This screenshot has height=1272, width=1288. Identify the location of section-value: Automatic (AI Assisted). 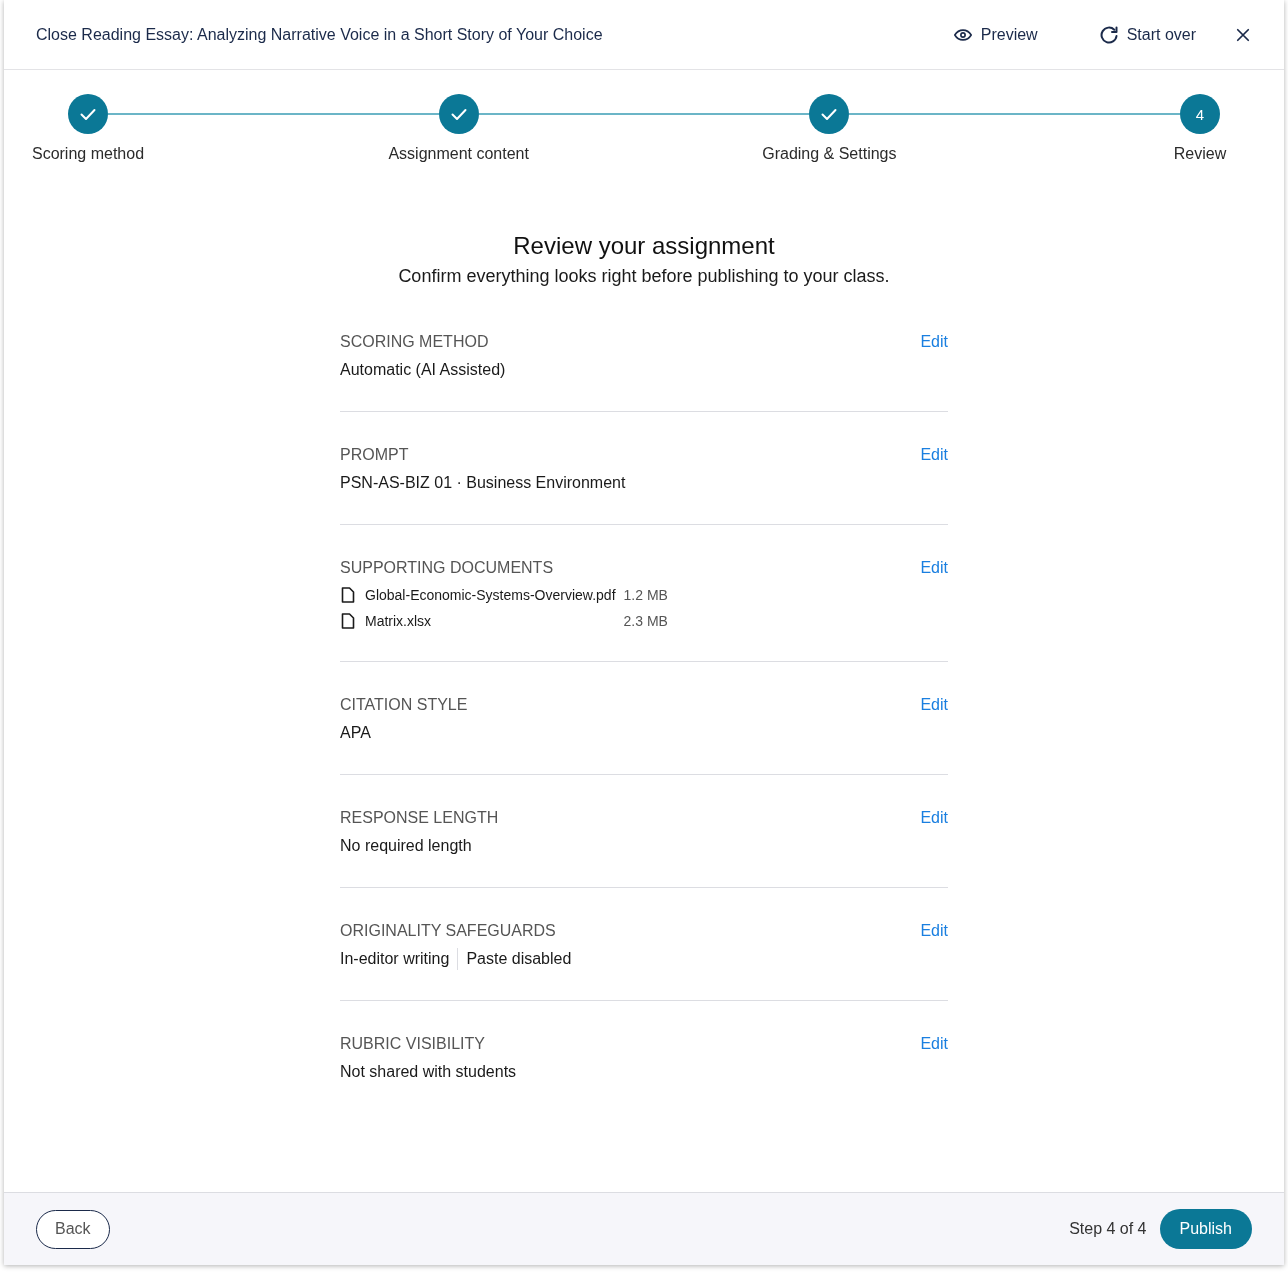
(423, 370).